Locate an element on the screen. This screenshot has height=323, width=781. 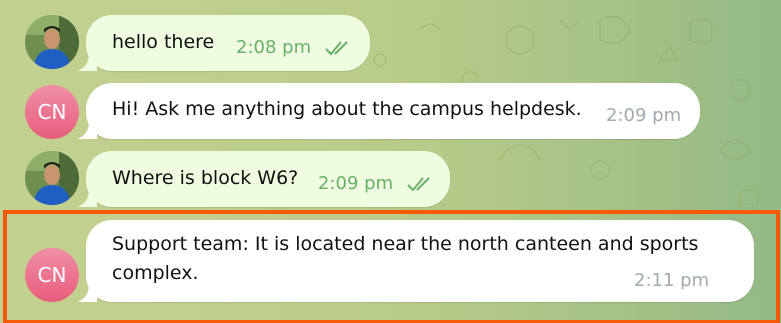
message-text-line: complex. is located at coordinates (155, 273).